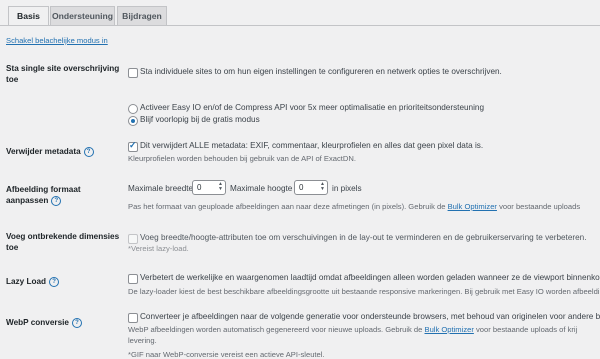 Image resolution: width=600 pixels, height=359 pixels. I want to click on webp-title-text: WebP conversie, so click(37, 322).